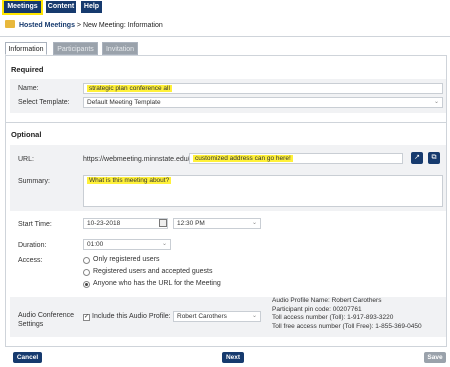  Describe the element at coordinates (91, 7) in the screenshot. I see `nav-help: Help` at that location.